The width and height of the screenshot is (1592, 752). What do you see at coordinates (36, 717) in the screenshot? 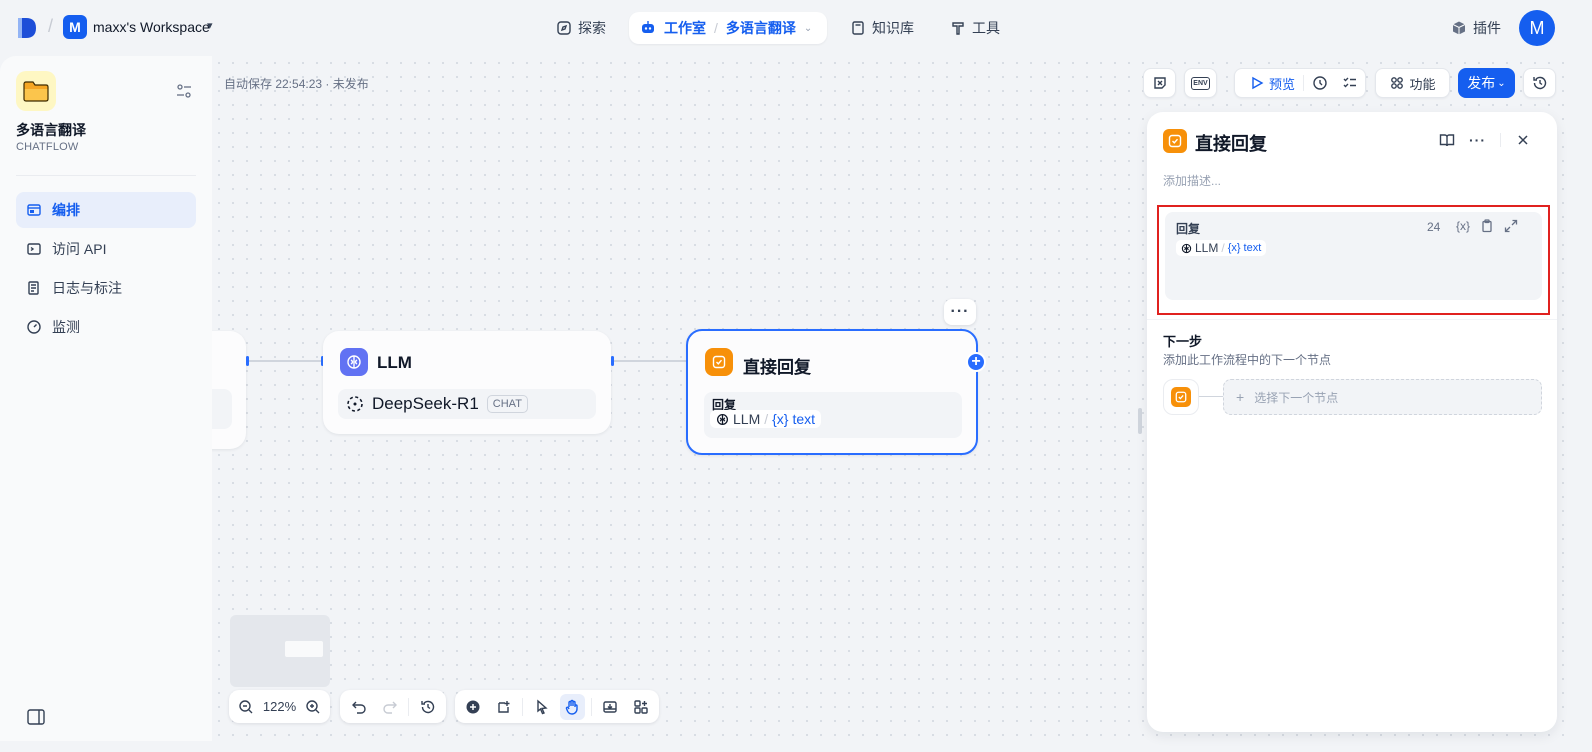
I see `sidebar-collapse-icon` at bounding box center [36, 717].